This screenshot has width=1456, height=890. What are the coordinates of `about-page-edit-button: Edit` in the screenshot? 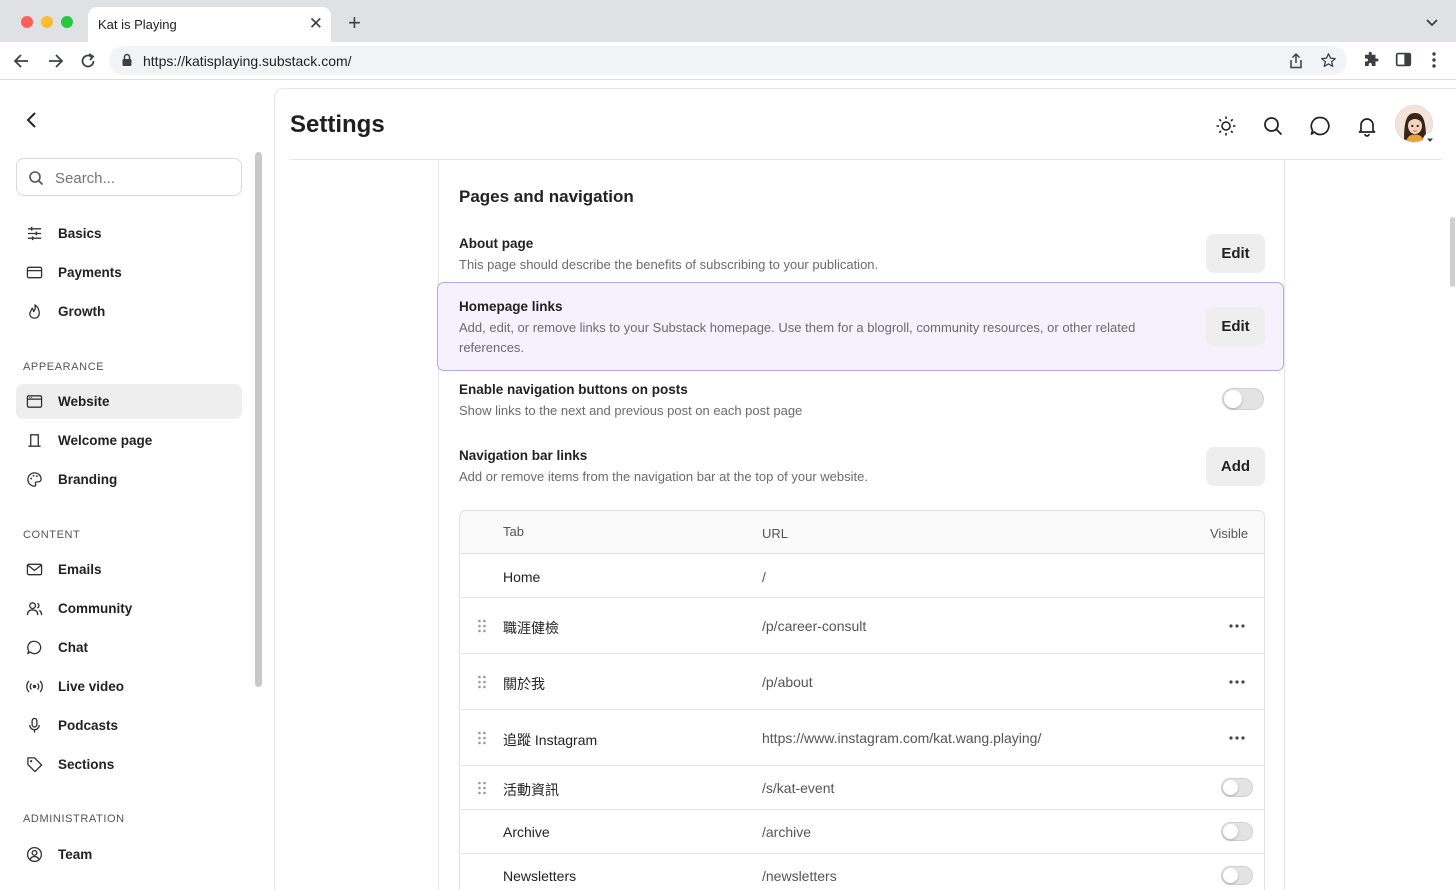 It's located at (1235, 253).